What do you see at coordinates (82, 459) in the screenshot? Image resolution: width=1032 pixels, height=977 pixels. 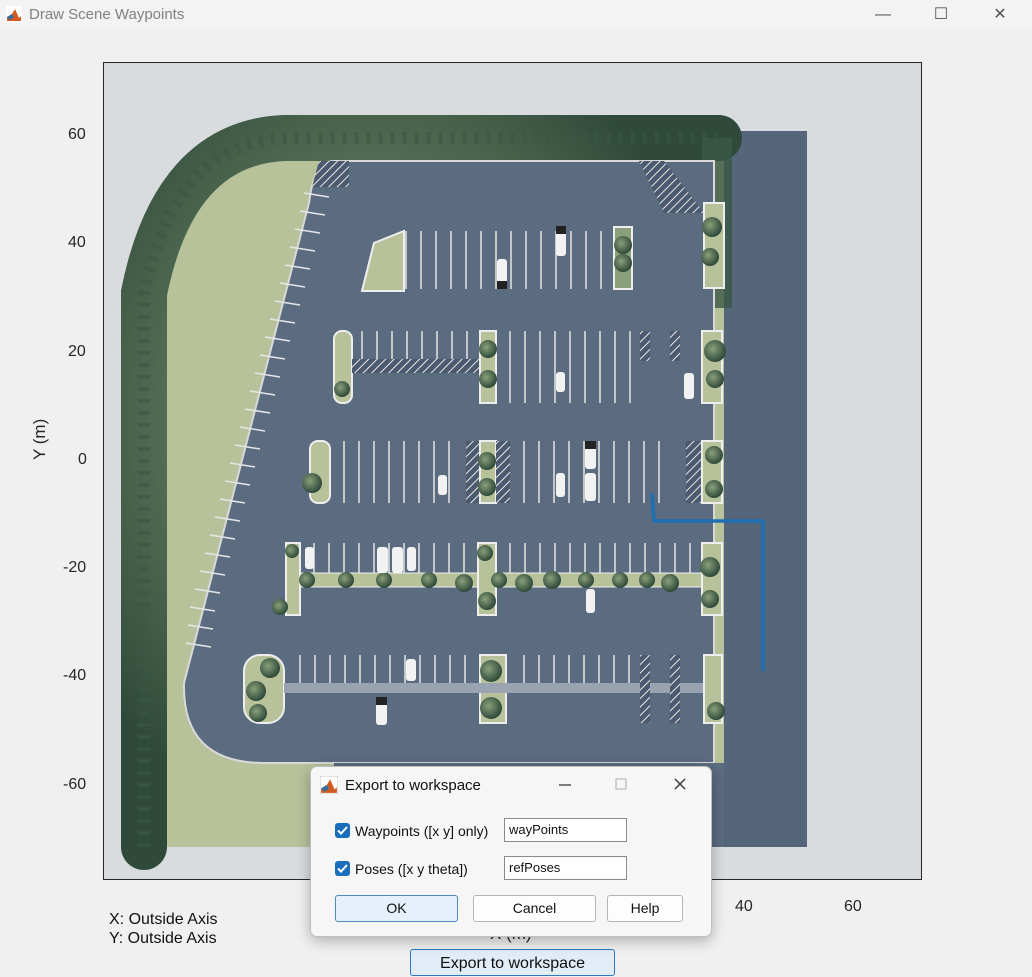 I see `y-tick-label: 0` at bounding box center [82, 459].